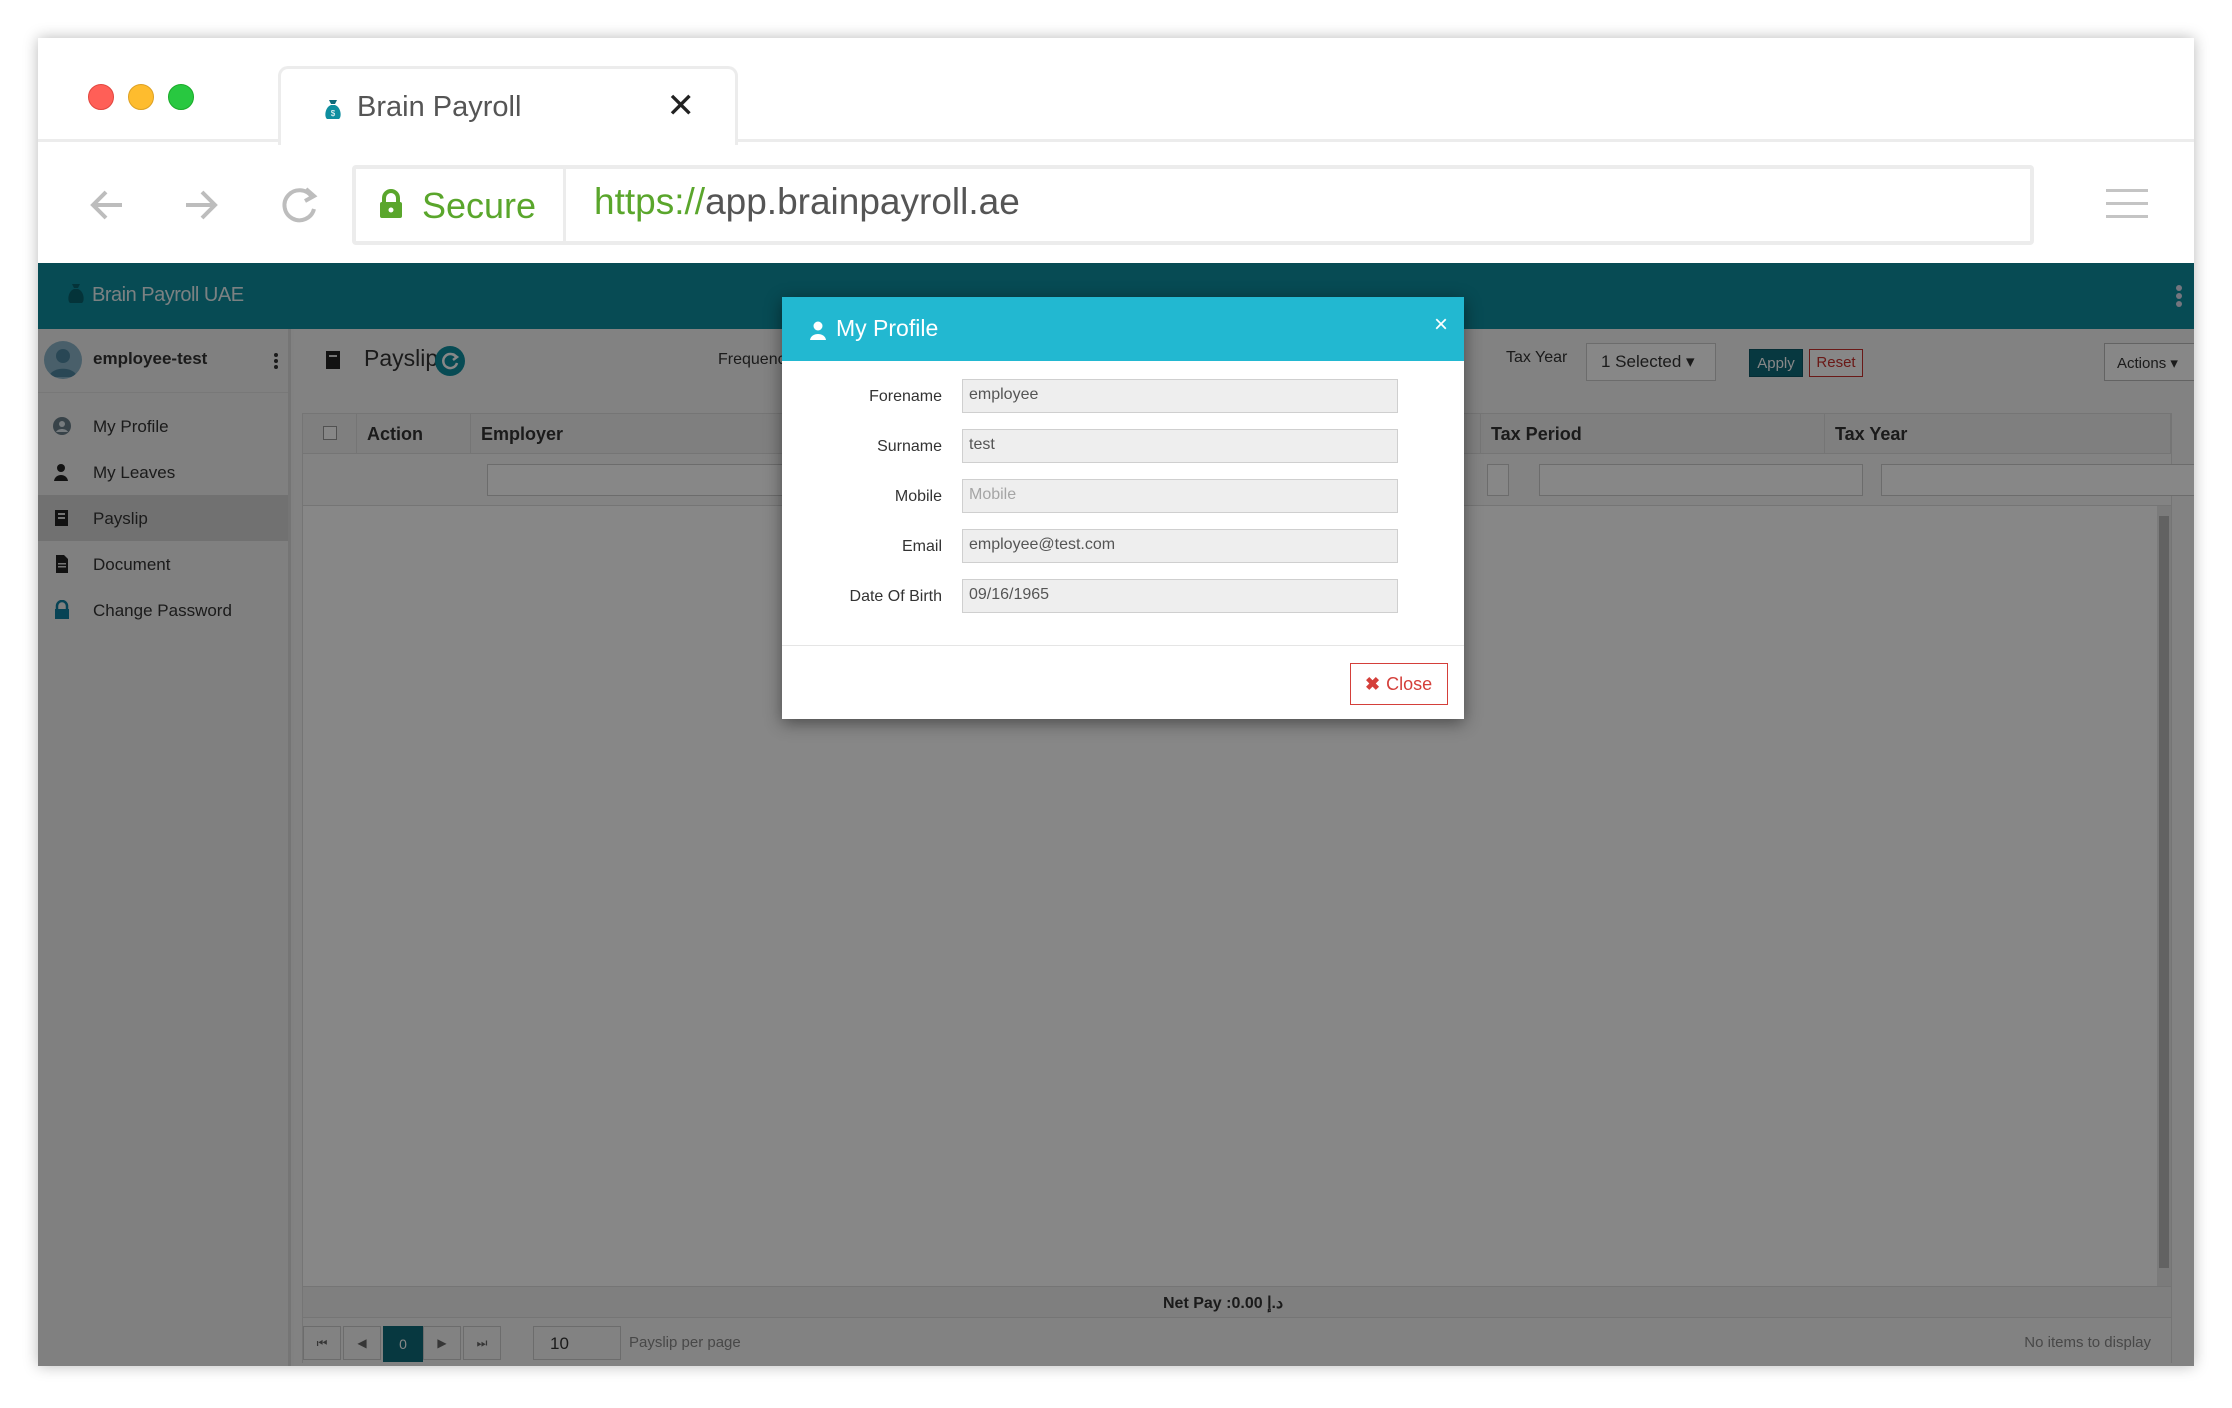 This screenshot has width=2232, height=1408. What do you see at coordinates (1180, 396) in the screenshot?
I see `forename-field: employee` at bounding box center [1180, 396].